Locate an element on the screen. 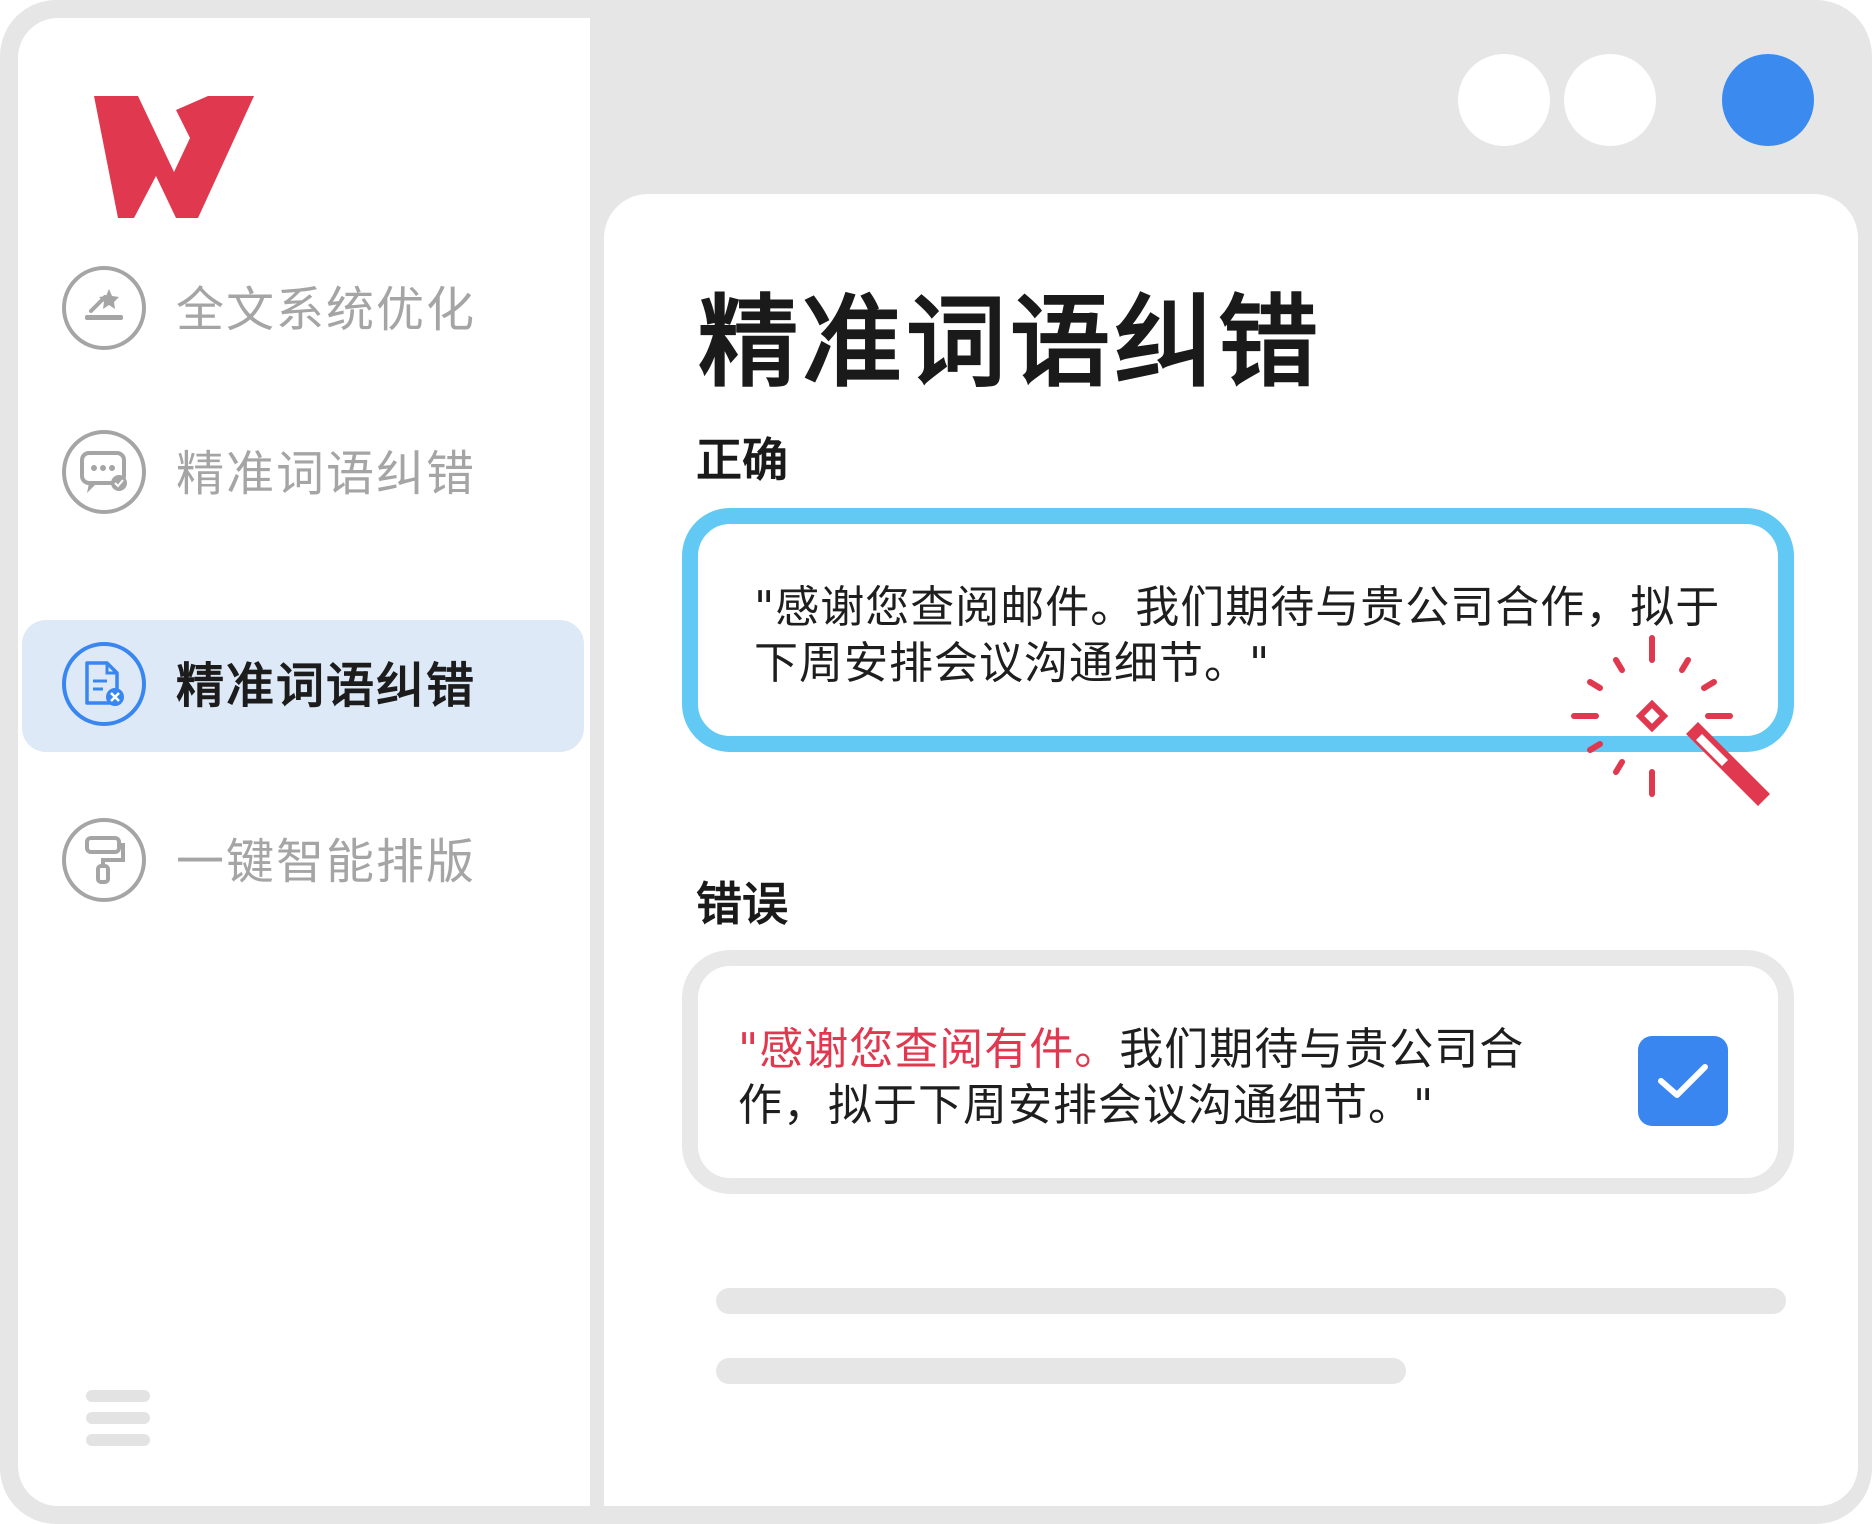 The height and width of the screenshot is (1524, 1872). sidebar-item-label: 一键智能排版 is located at coordinates (326, 862).